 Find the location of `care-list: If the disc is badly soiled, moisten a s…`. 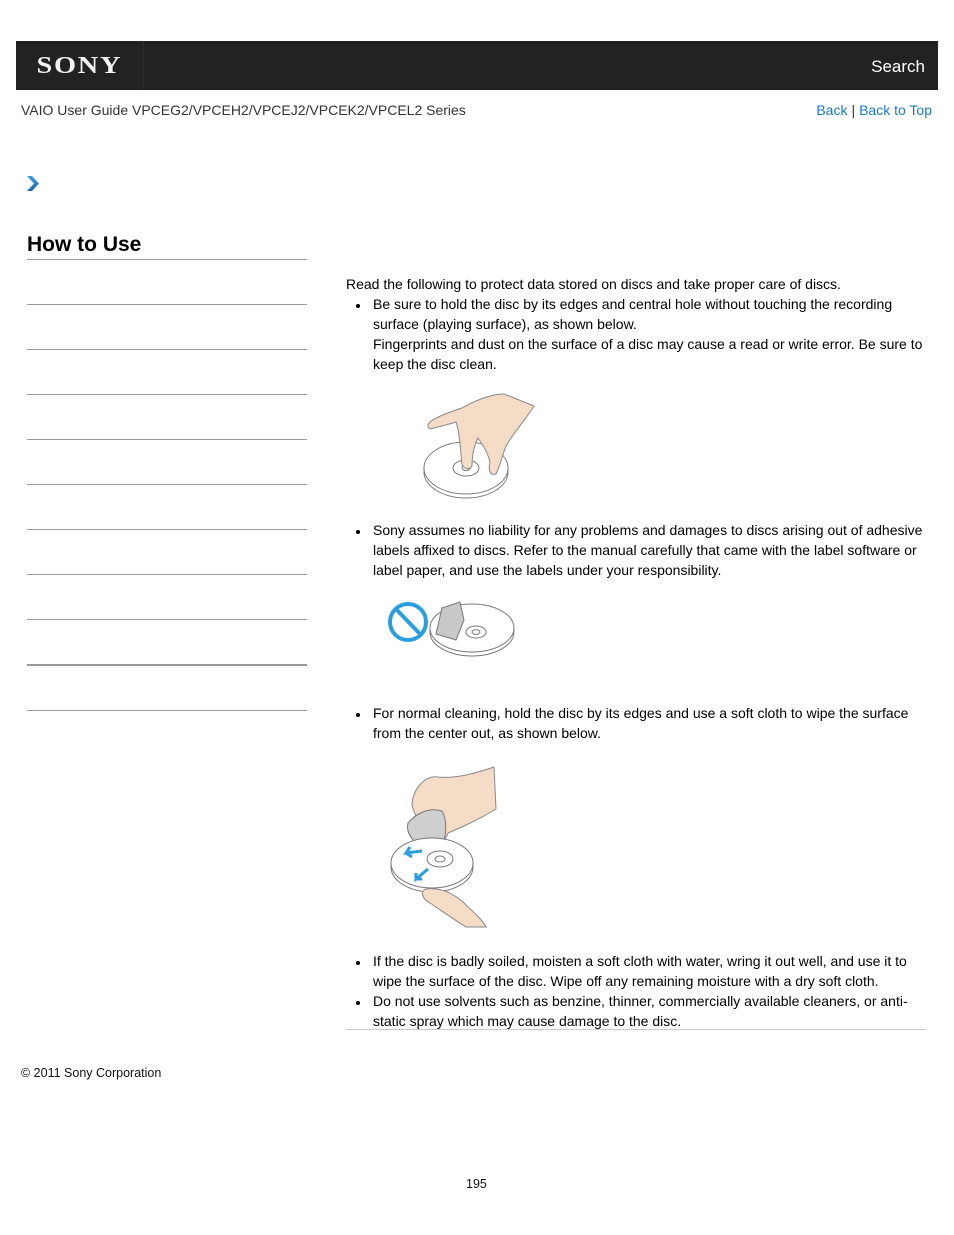

care-list: If the disc is badly soiled, moisten a s… is located at coordinates (636, 991).